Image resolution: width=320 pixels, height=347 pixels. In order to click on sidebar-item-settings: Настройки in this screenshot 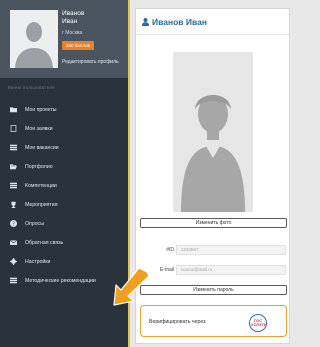, I will do `click(64, 261)`.